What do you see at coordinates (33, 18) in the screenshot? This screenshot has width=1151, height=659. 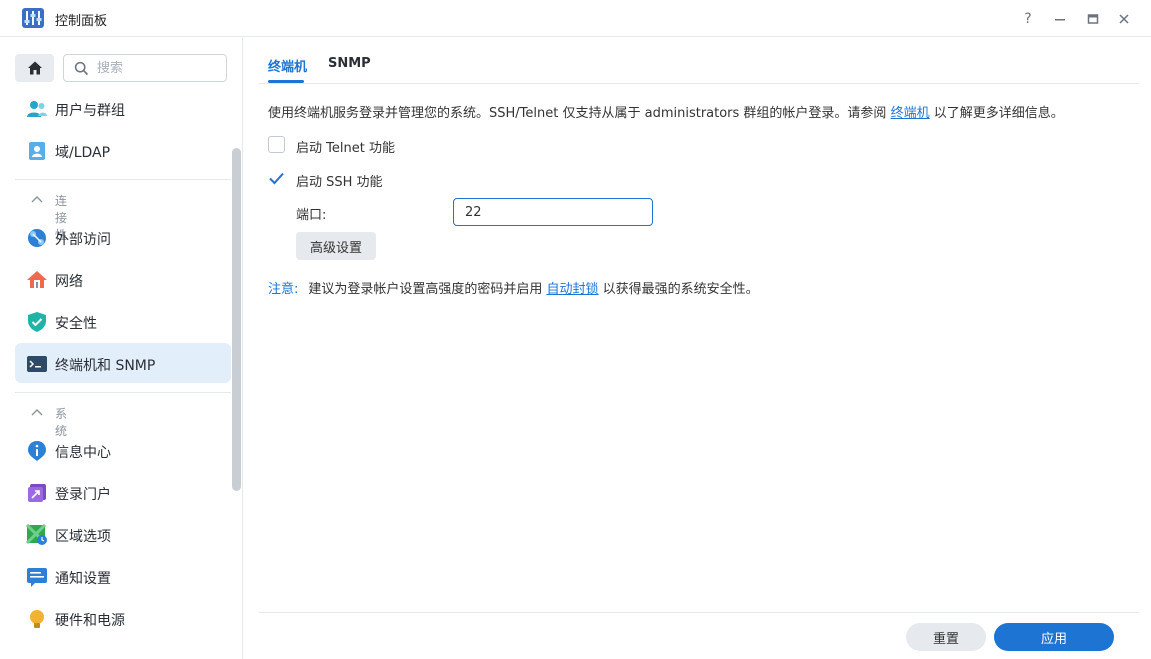 I see `control-panel-app-icon` at bounding box center [33, 18].